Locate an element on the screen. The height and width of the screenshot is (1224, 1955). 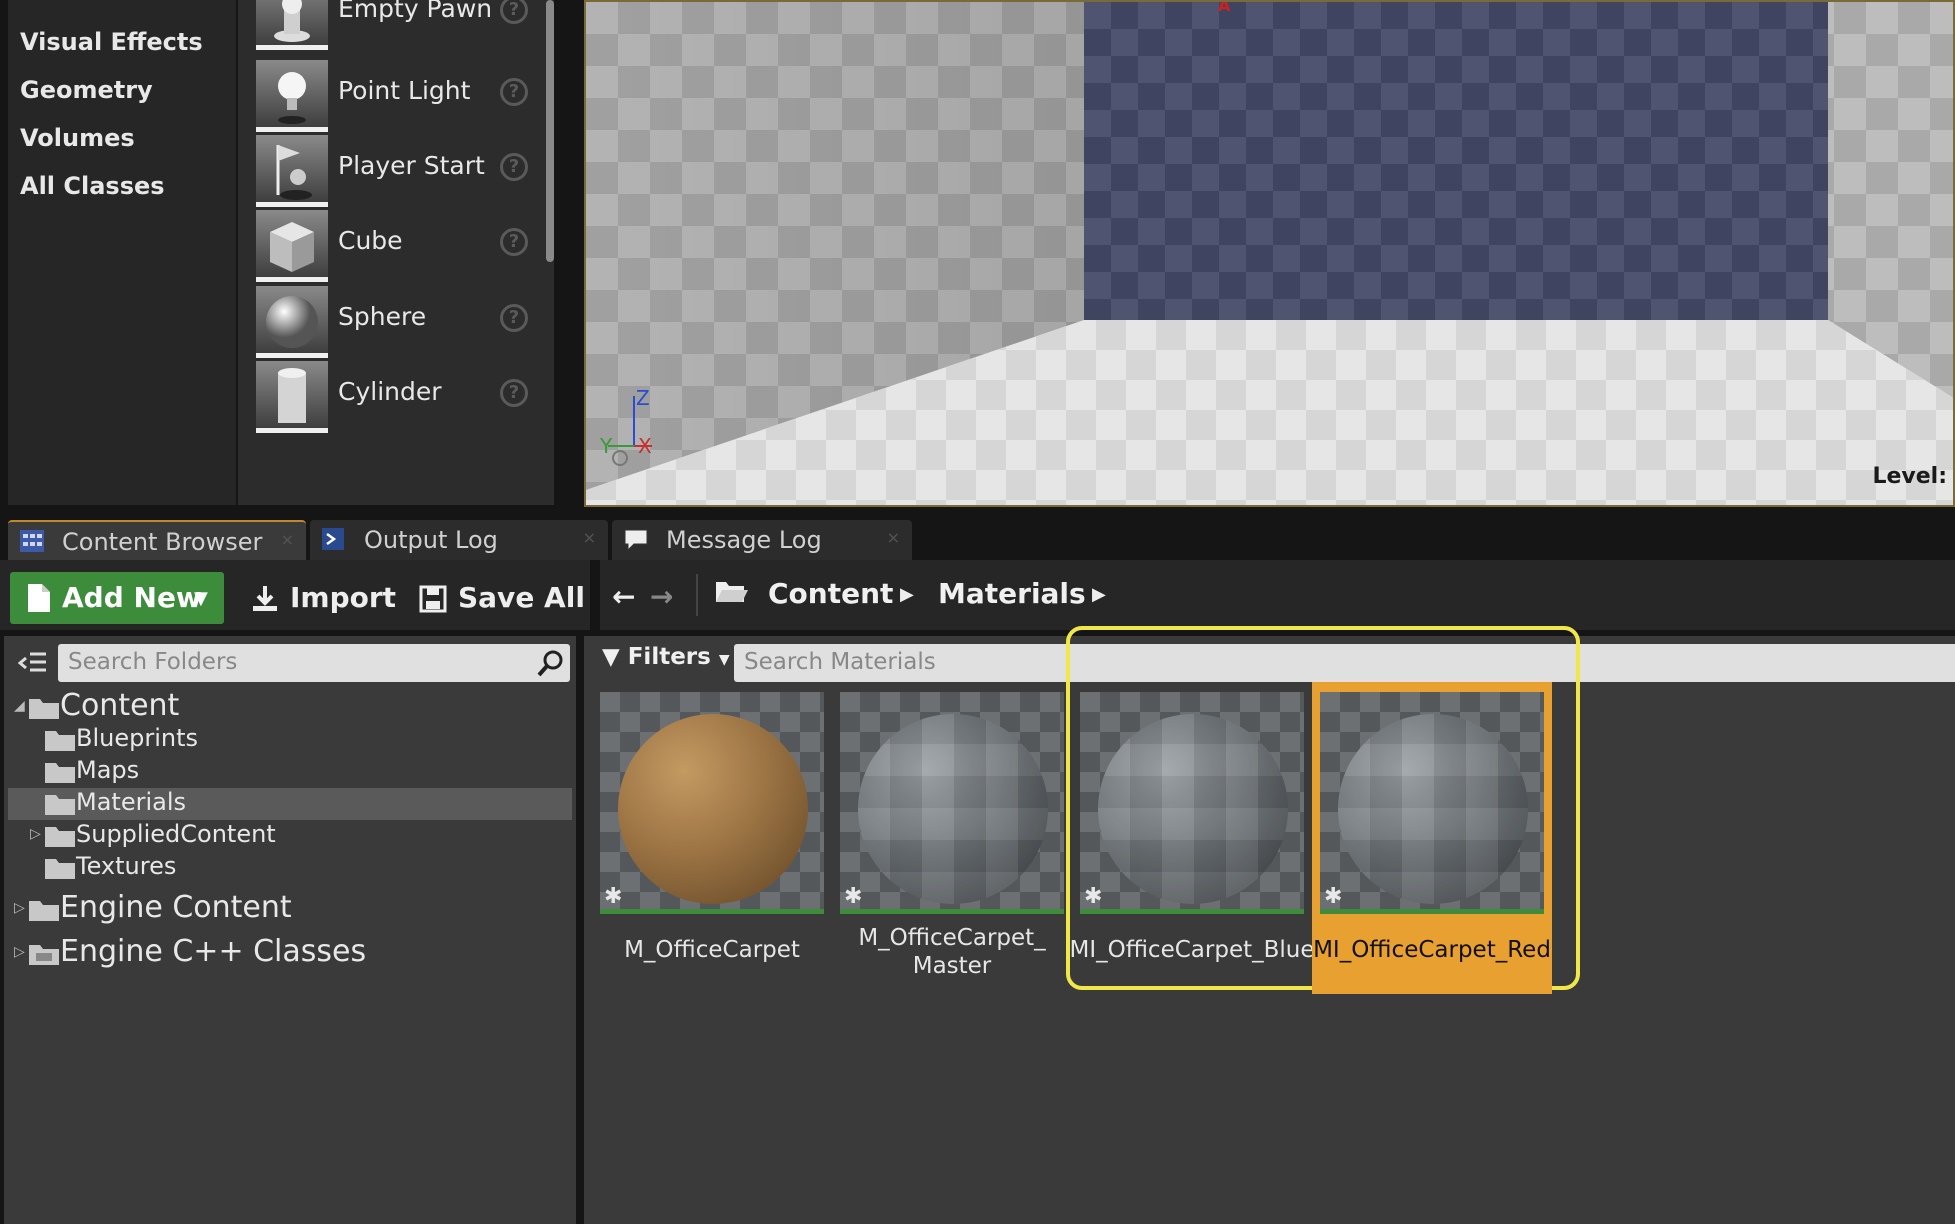
actor-label: Sphere is located at coordinates (382, 316).